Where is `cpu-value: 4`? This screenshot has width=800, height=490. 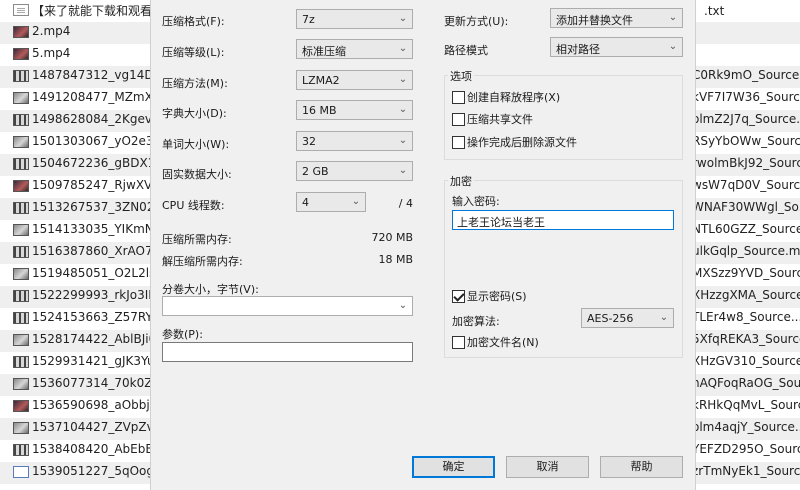
cpu-value: 4 is located at coordinates (305, 202).